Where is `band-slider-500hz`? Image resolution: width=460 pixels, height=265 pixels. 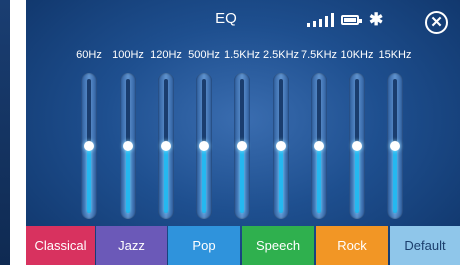 band-slider-500hz is located at coordinates (204, 146).